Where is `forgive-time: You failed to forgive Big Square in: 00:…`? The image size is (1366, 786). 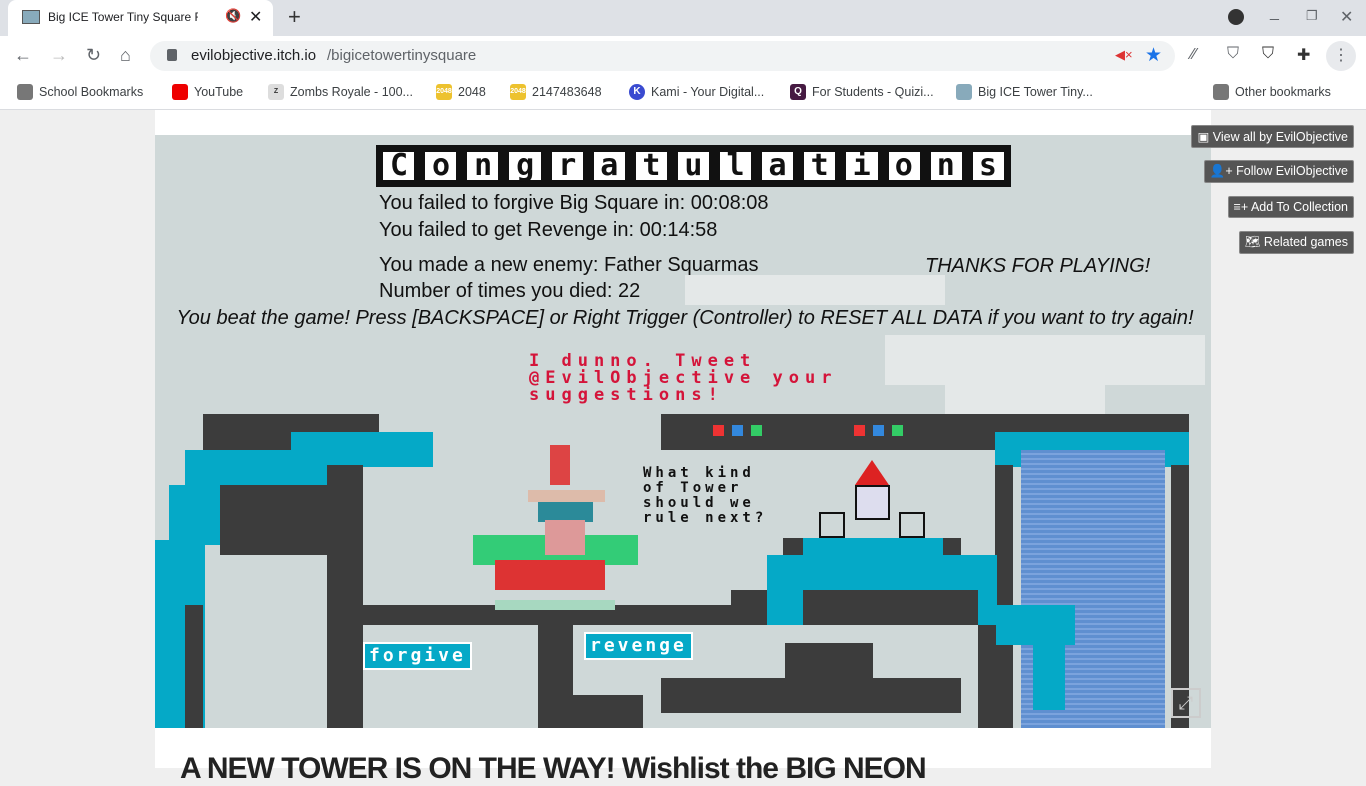 forgive-time: You failed to forgive Big Square in: 00:… is located at coordinates (574, 203).